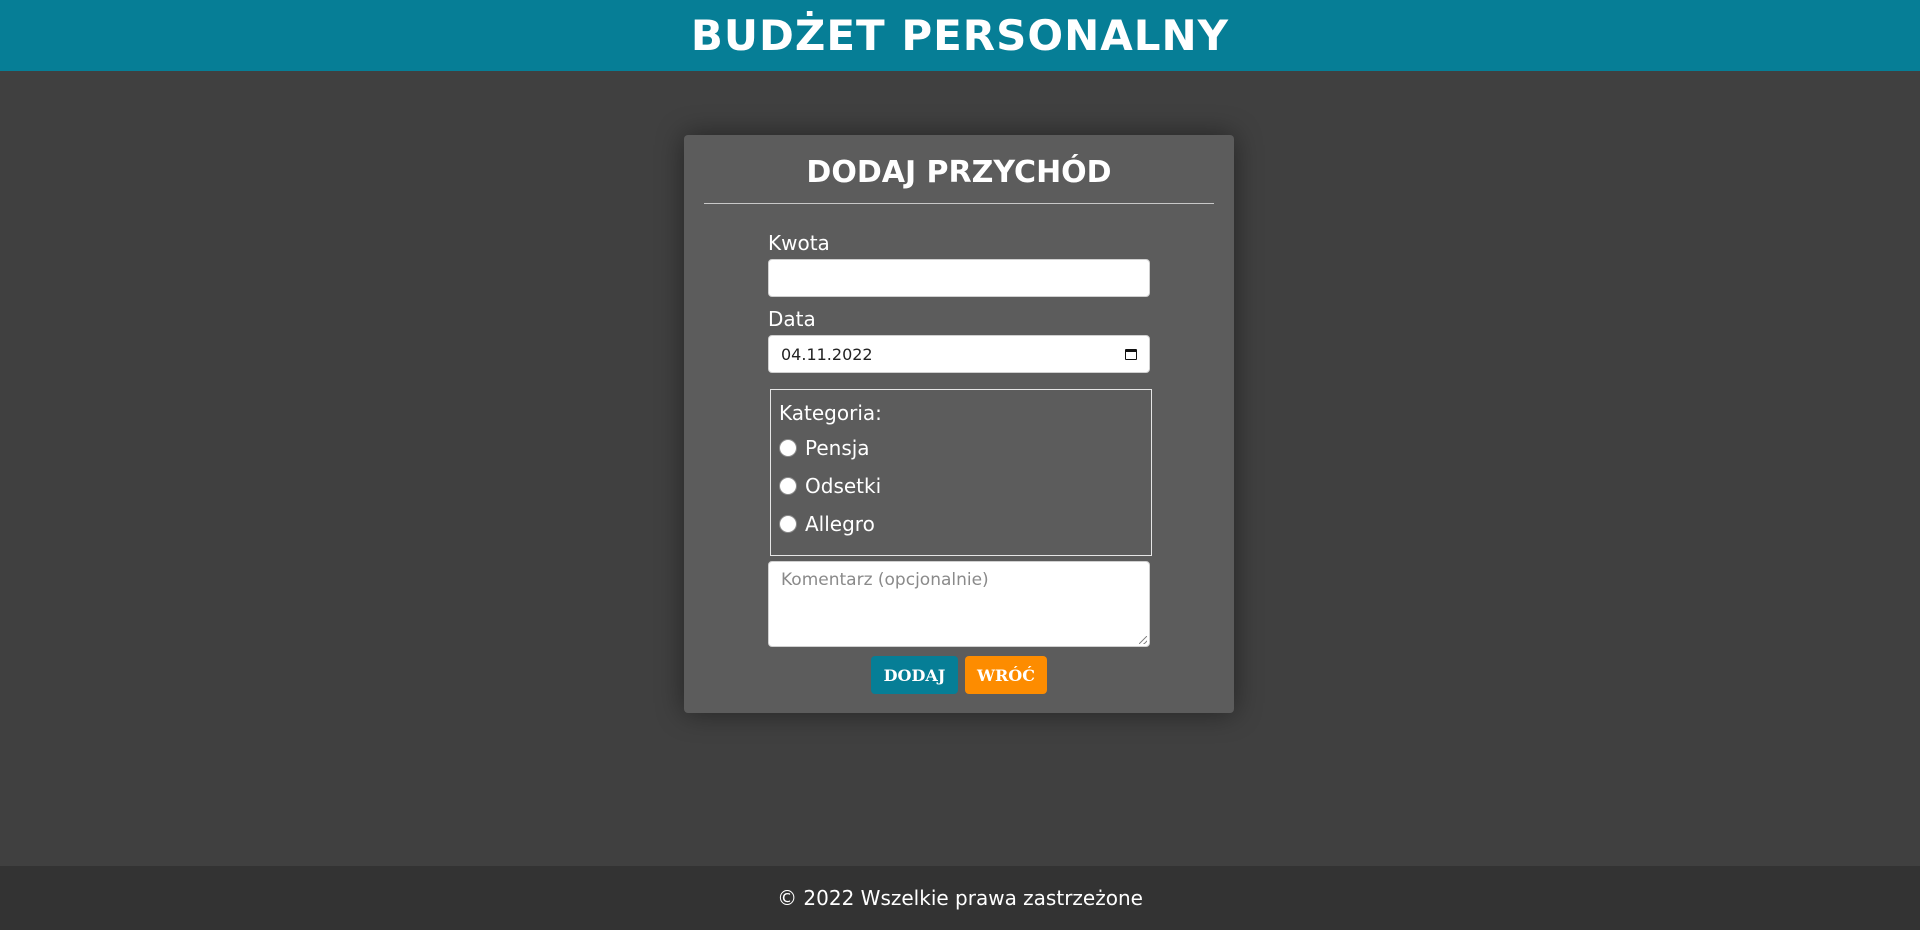 The image size is (1920, 930). Describe the element at coordinates (830, 413) in the screenshot. I see `category-legend: Kategoria:` at that location.